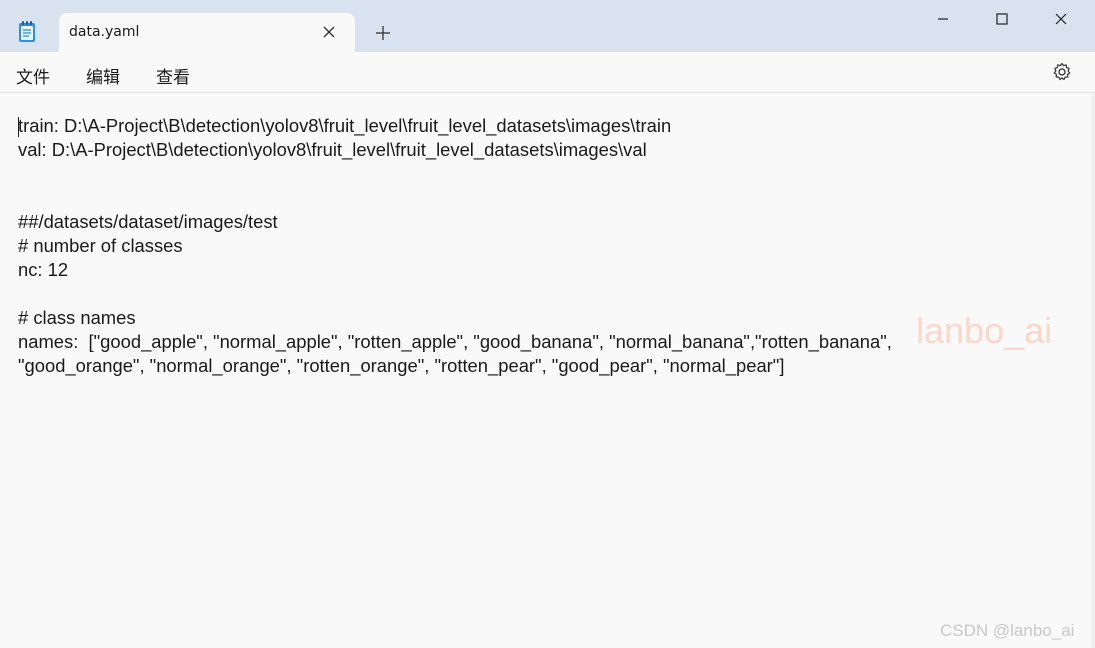  I want to click on vertical-scrollbar, so click(1093, 370).